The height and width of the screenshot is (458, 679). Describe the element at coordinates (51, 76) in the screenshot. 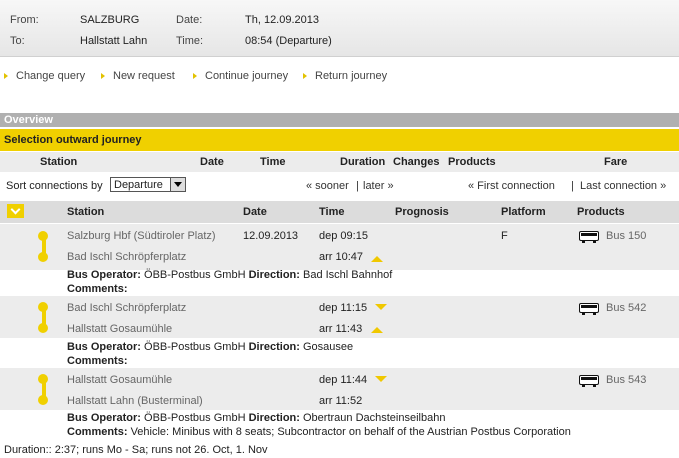

I see `change-query-label: Change query` at that location.